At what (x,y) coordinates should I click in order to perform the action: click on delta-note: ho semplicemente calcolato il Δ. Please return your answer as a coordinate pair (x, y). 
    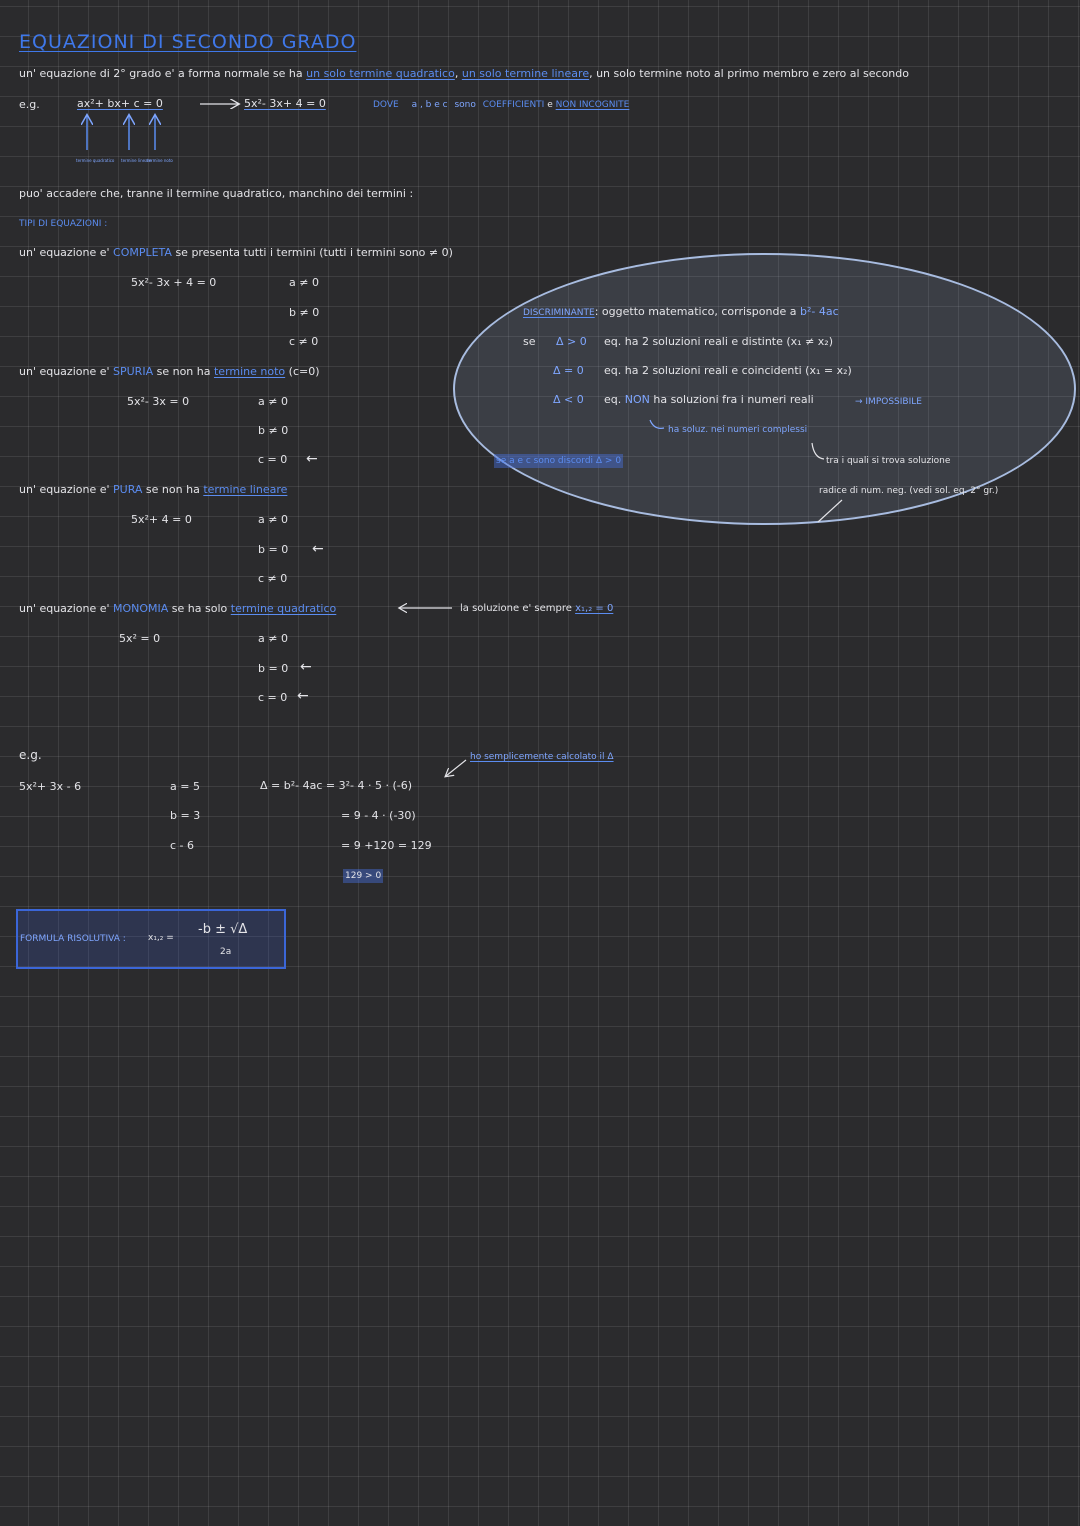
    Looking at the image, I should click on (542, 757).